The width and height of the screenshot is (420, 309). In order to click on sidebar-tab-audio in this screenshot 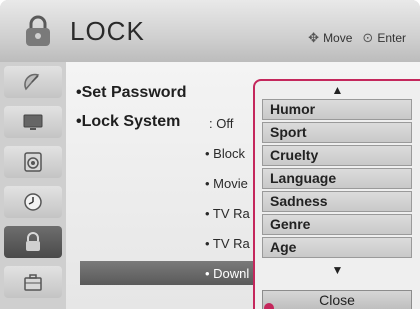, I will do `click(33, 162)`.